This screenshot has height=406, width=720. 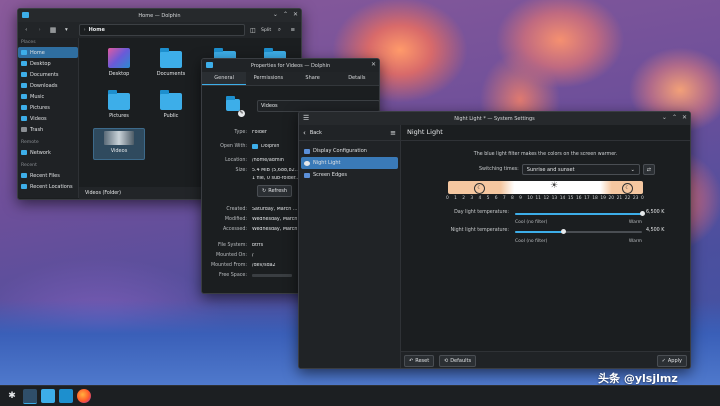 I want to click on night-icon-end: ☾, so click(x=627, y=188).